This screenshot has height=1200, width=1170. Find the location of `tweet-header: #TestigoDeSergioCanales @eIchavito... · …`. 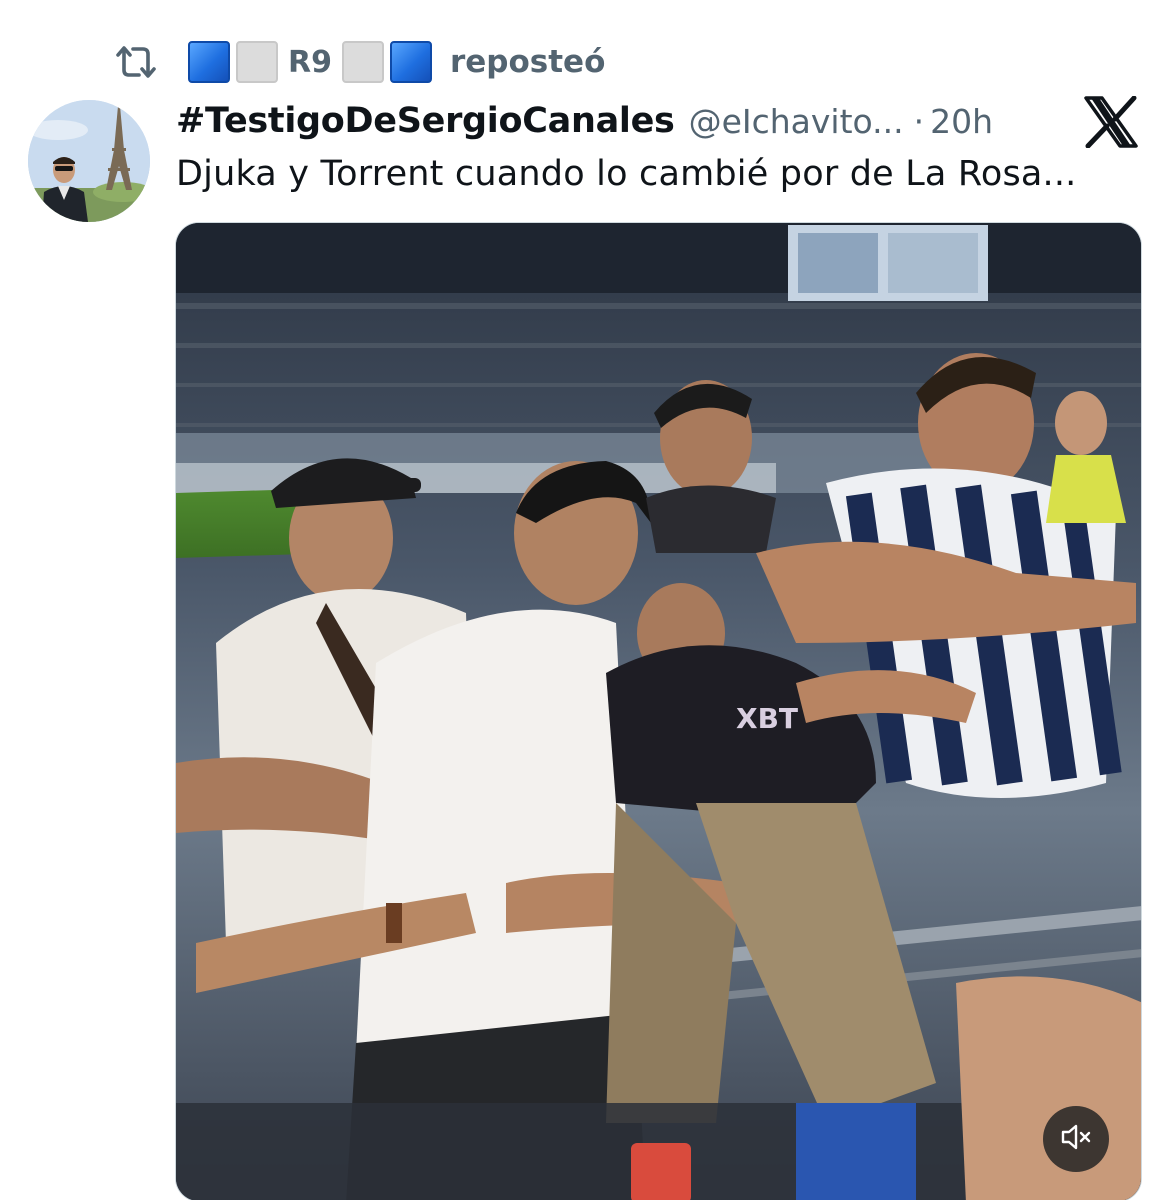

tweet-header: #TestigoDeSergioCanales @eIchavito... · … is located at coordinates (661, 121).